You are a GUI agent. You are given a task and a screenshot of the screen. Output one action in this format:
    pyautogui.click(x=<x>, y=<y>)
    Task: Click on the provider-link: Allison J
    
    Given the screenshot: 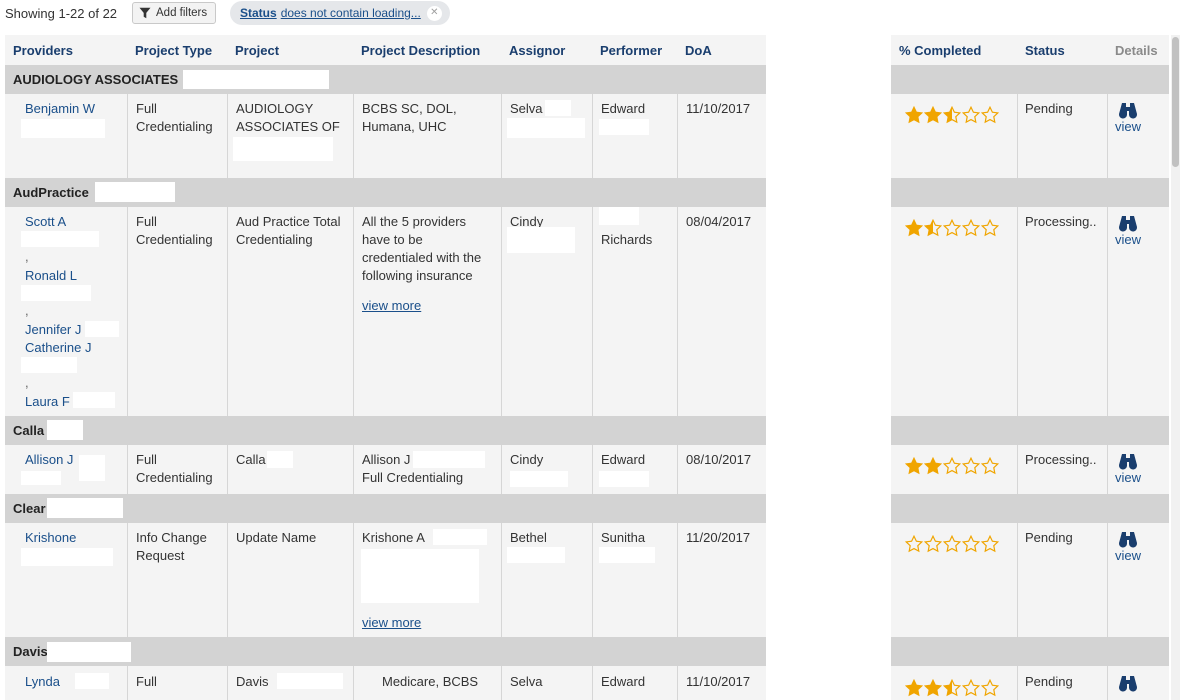 What is the action you would take?
    pyautogui.click(x=49, y=460)
    